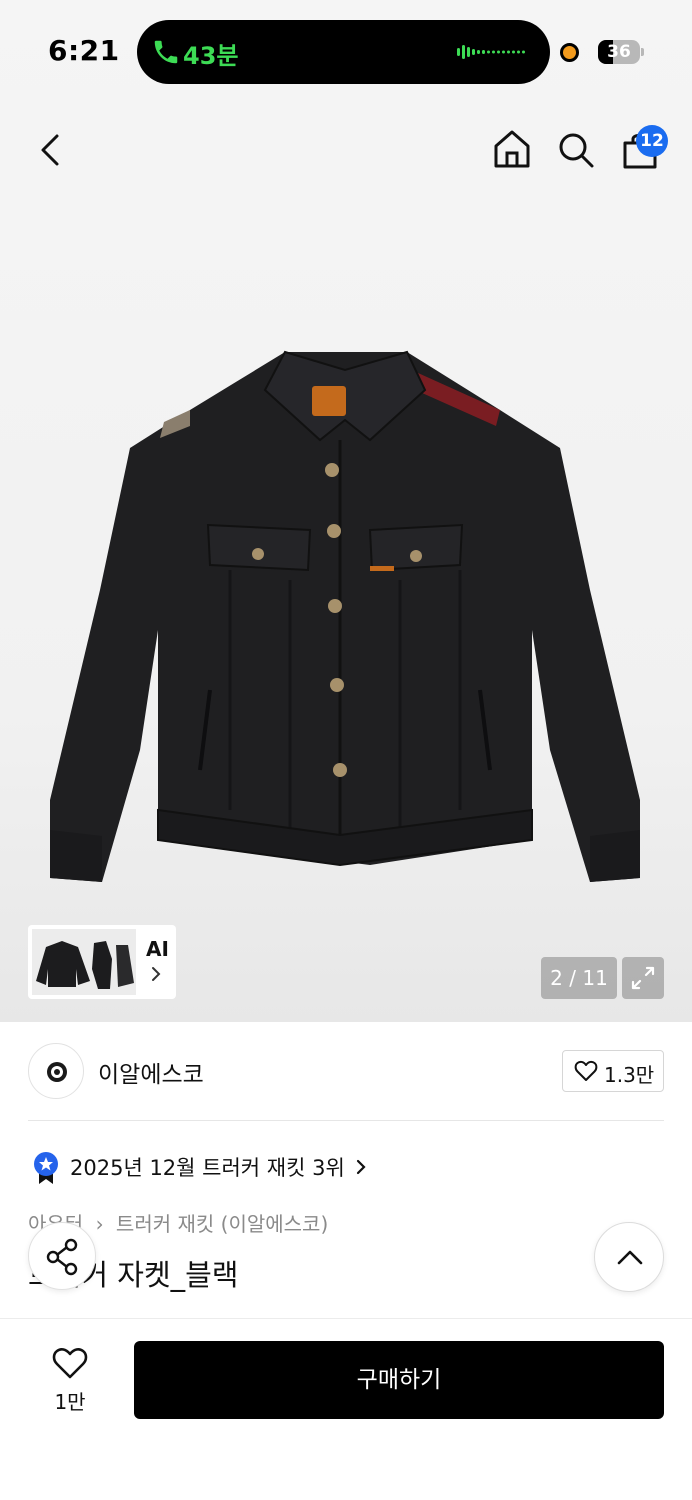  Describe the element at coordinates (70, 1402) in the screenshot. I see `wishlist-count: 1만` at that location.